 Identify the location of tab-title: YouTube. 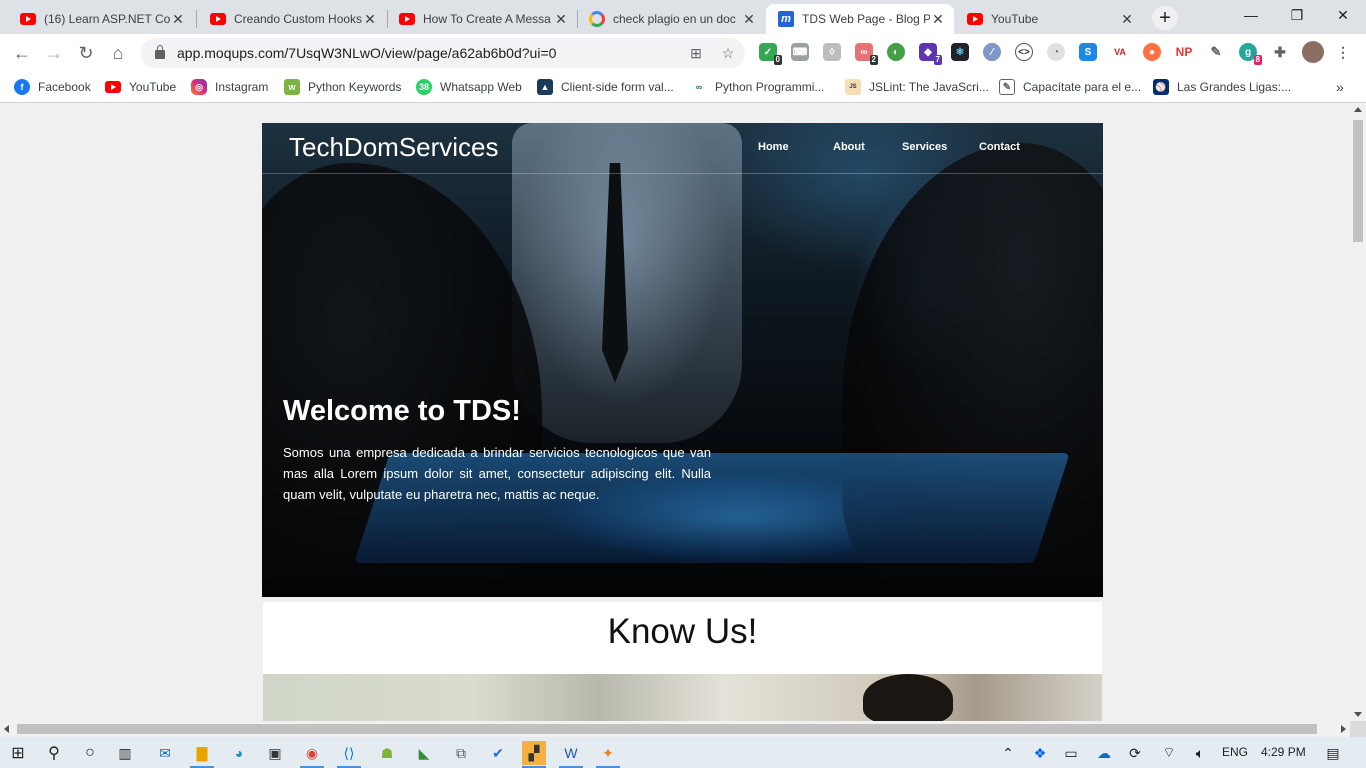
(1015, 19).